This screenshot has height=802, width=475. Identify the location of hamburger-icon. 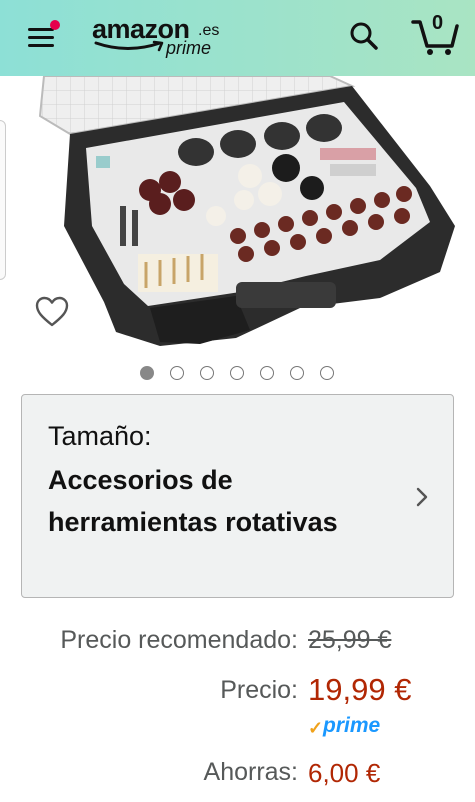
(41, 29).